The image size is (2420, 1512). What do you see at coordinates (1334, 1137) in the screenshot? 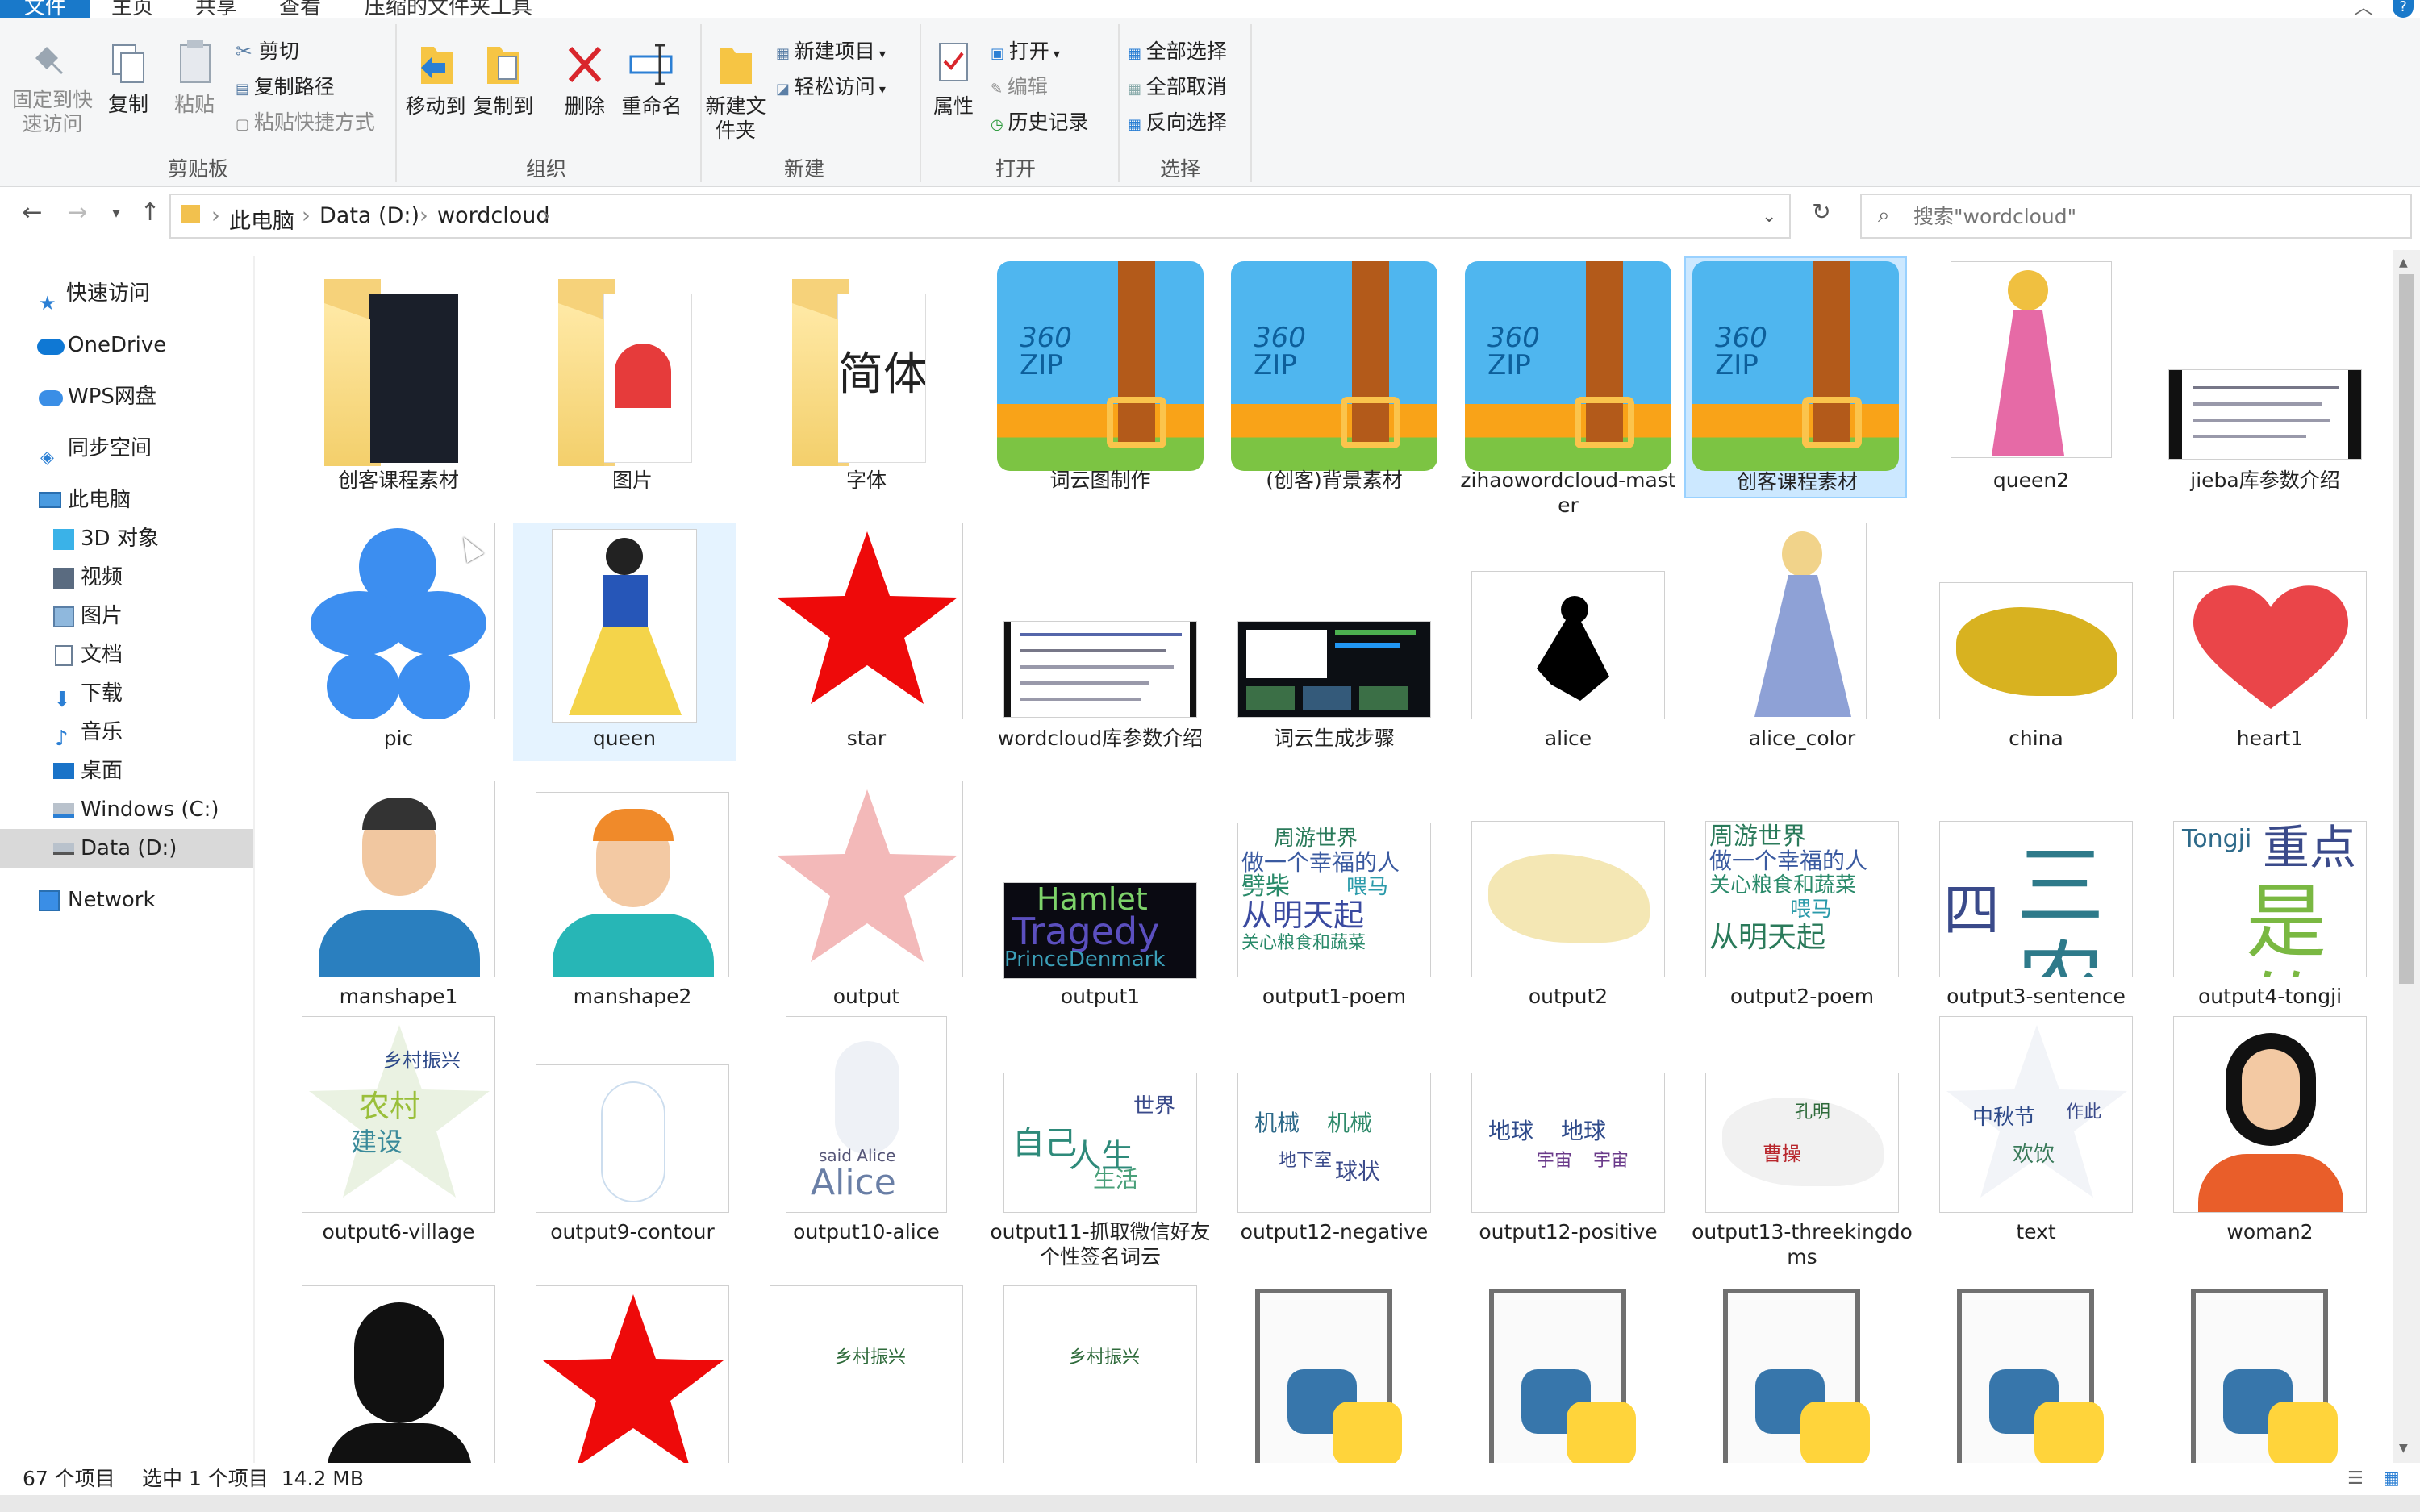
I see `file-tile: 机械 机械 地下室 球状 output12-negative` at bounding box center [1334, 1137].